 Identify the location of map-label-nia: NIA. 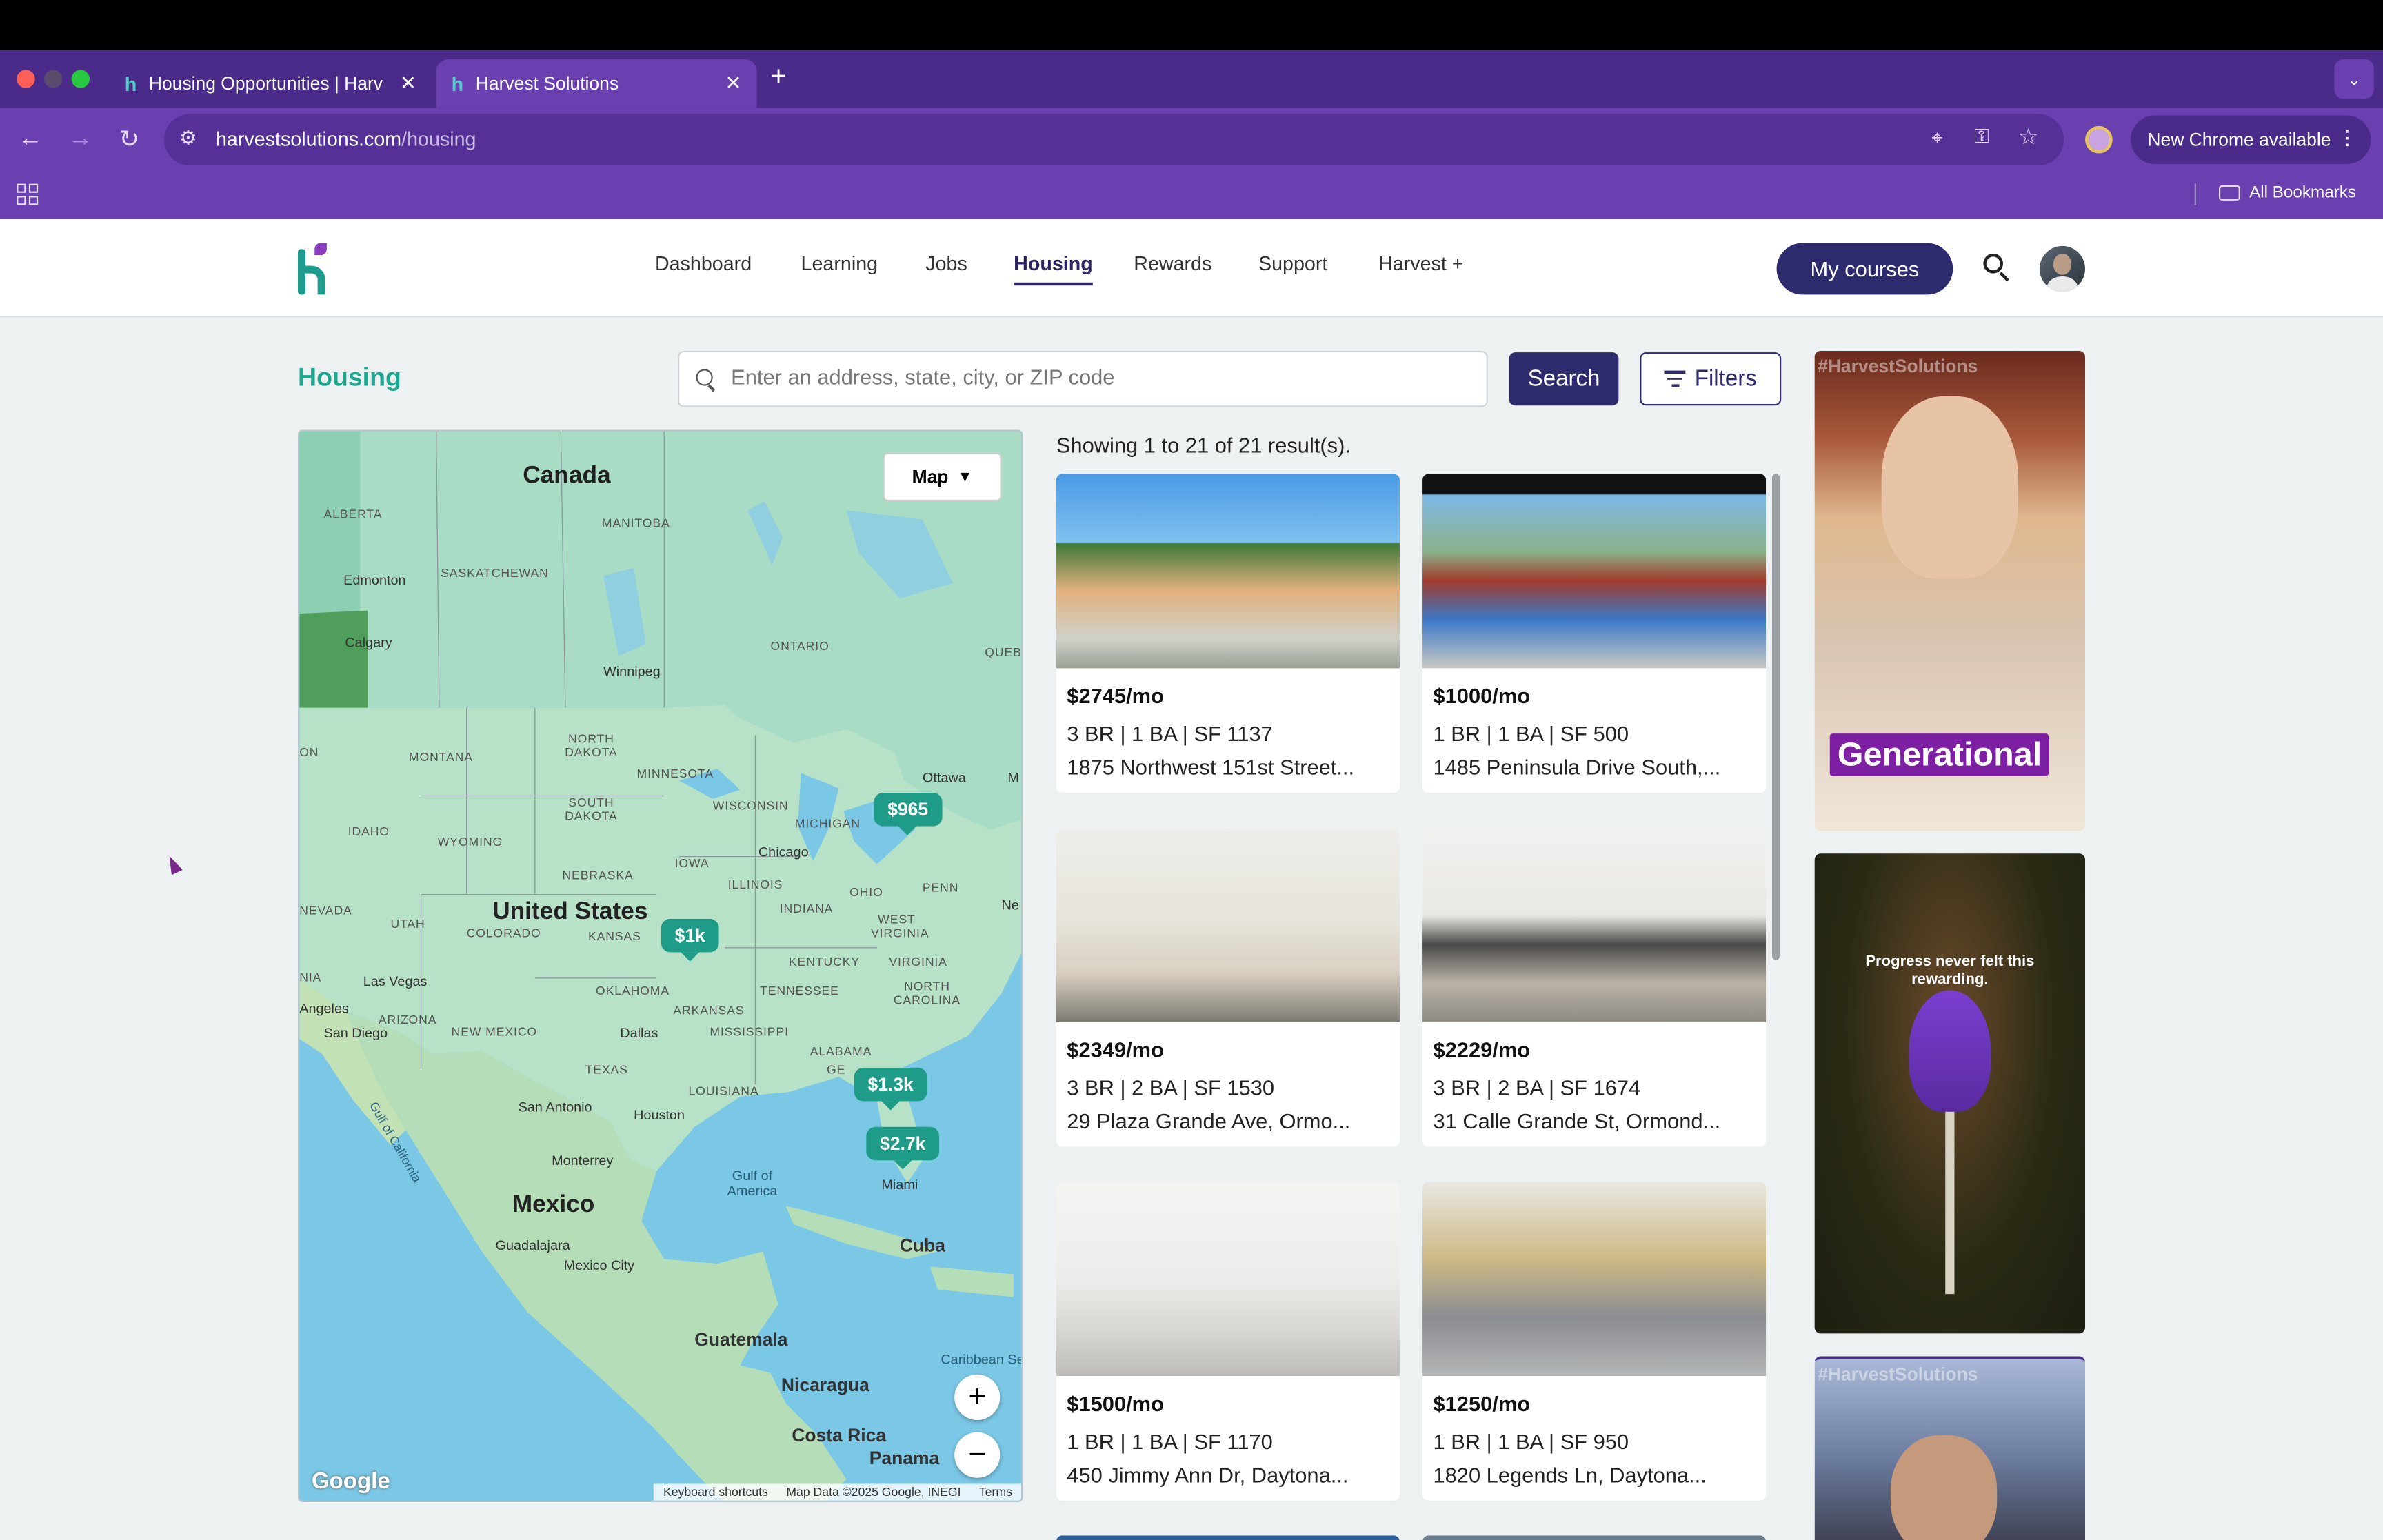
(310, 977).